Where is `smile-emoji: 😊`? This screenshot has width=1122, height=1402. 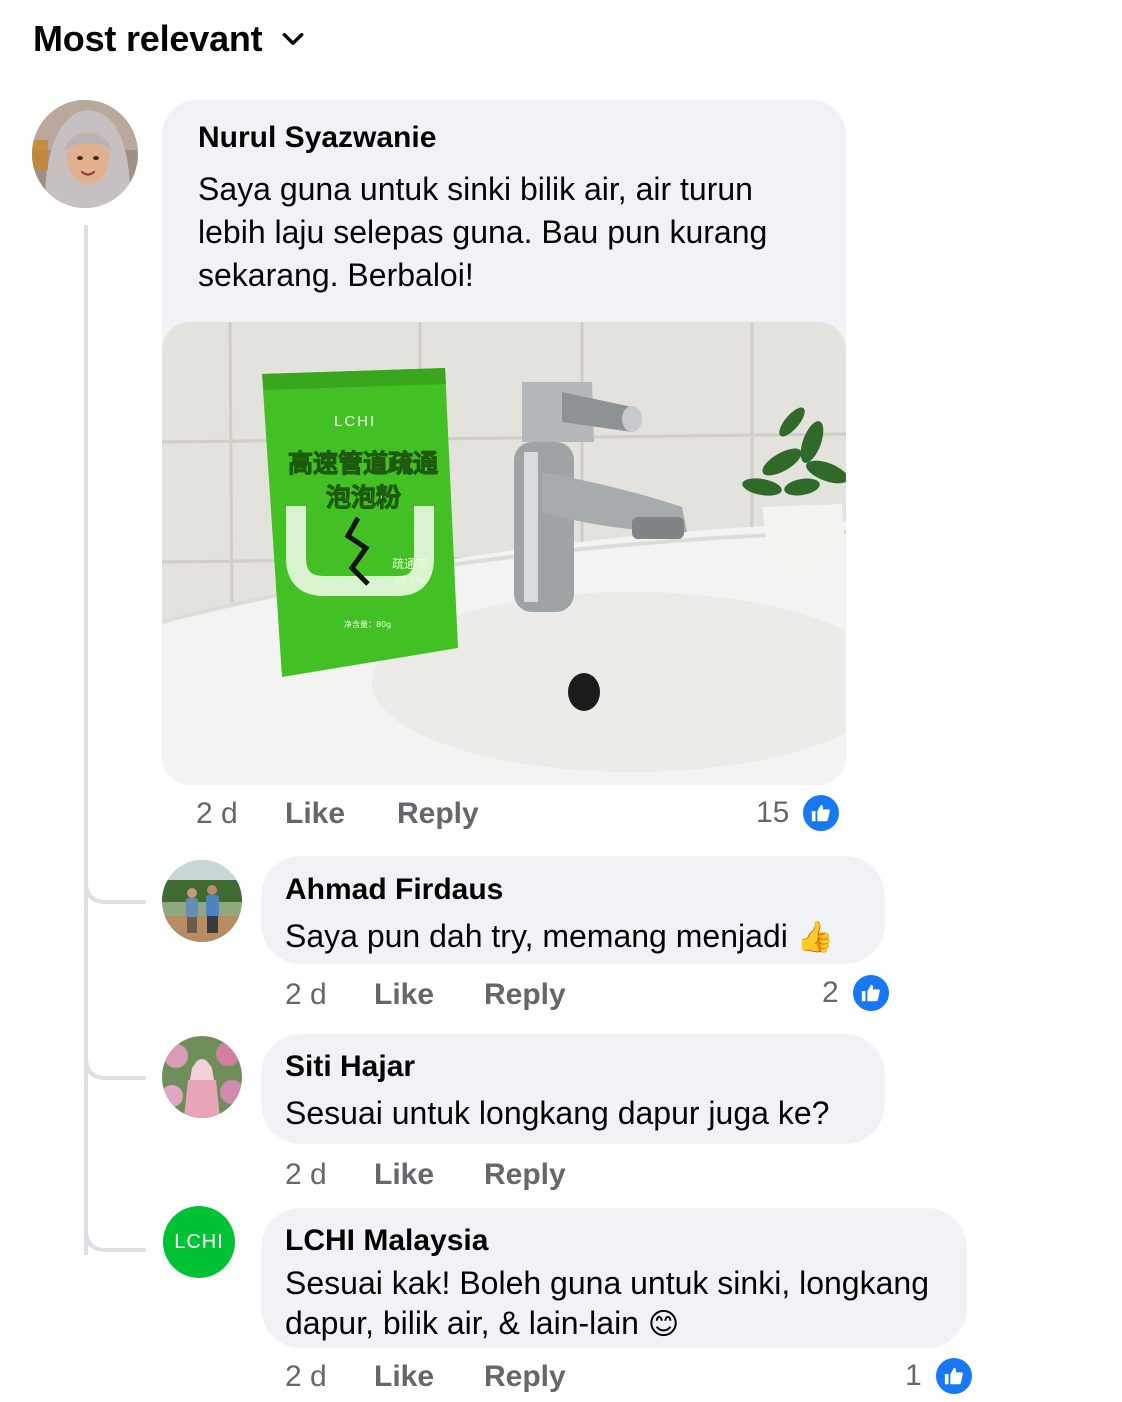
smile-emoji: 😊 is located at coordinates (663, 1324).